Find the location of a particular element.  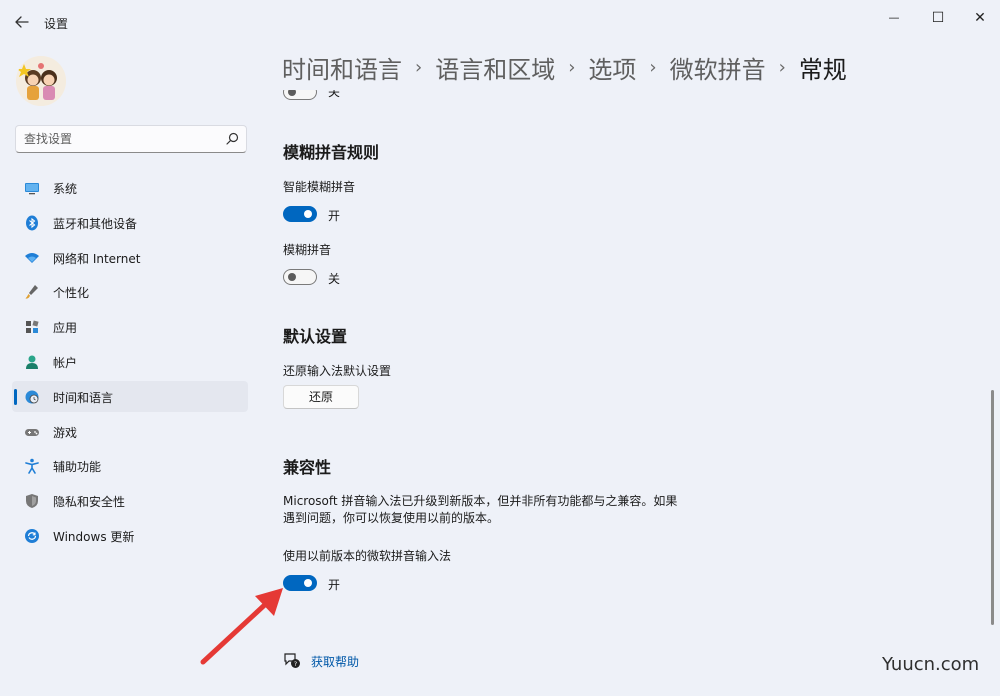

restore-defaults-label: 还原输入法默认设置 is located at coordinates (337, 371).